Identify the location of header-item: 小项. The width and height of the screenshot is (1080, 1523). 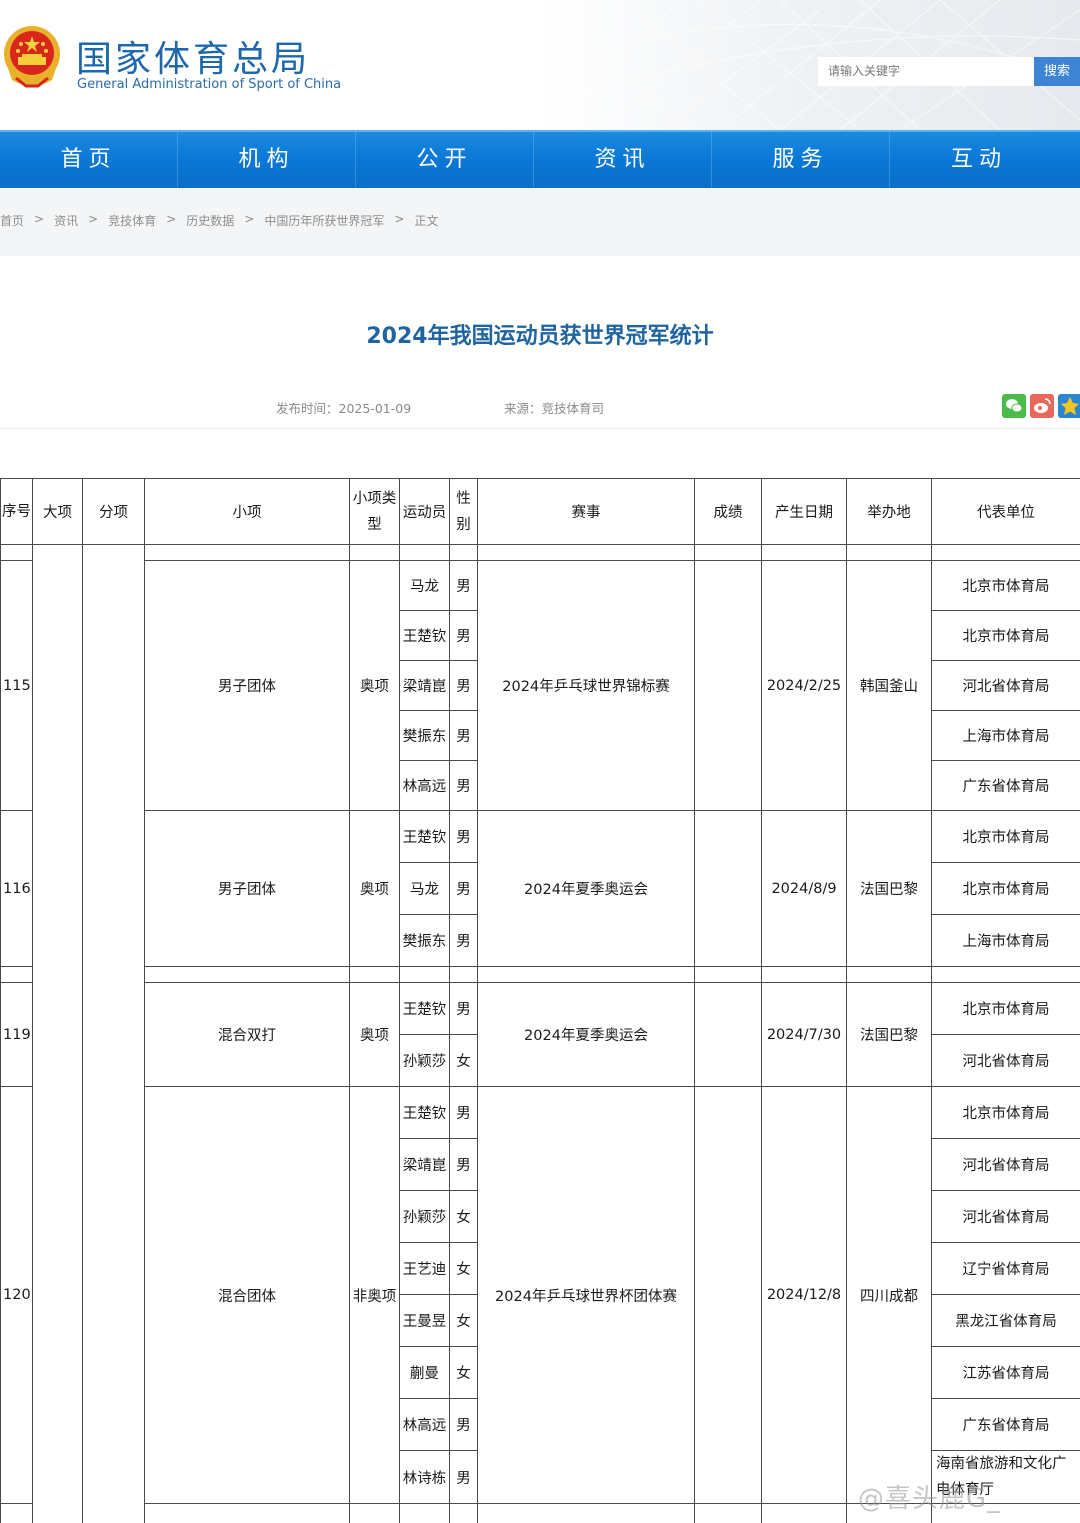
(247, 511).